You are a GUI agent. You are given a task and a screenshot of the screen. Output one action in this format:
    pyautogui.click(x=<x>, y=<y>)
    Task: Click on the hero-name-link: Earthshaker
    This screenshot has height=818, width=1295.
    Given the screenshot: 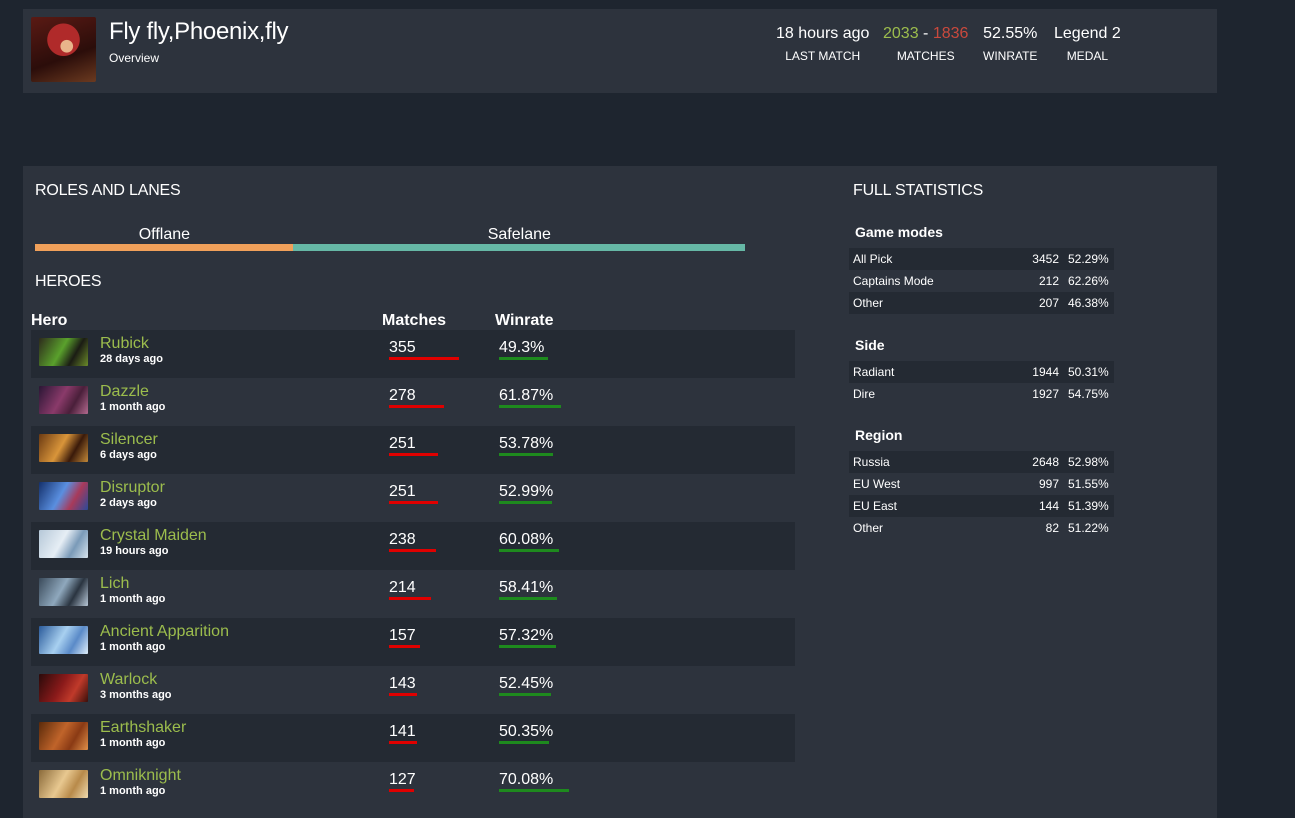 What is the action you would take?
    pyautogui.click(x=143, y=728)
    